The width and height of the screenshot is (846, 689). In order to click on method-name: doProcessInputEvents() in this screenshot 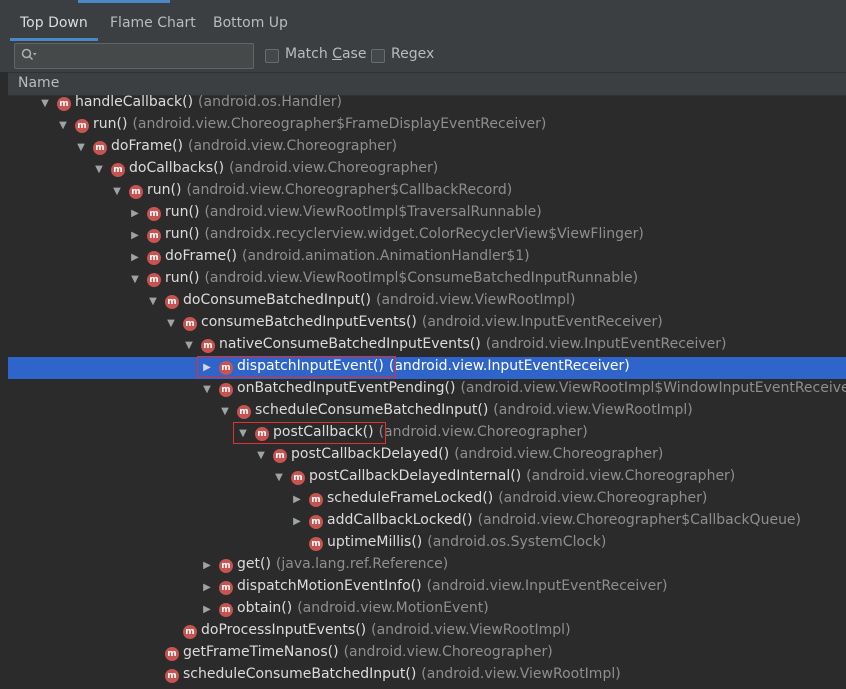, I will do `click(284, 630)`.